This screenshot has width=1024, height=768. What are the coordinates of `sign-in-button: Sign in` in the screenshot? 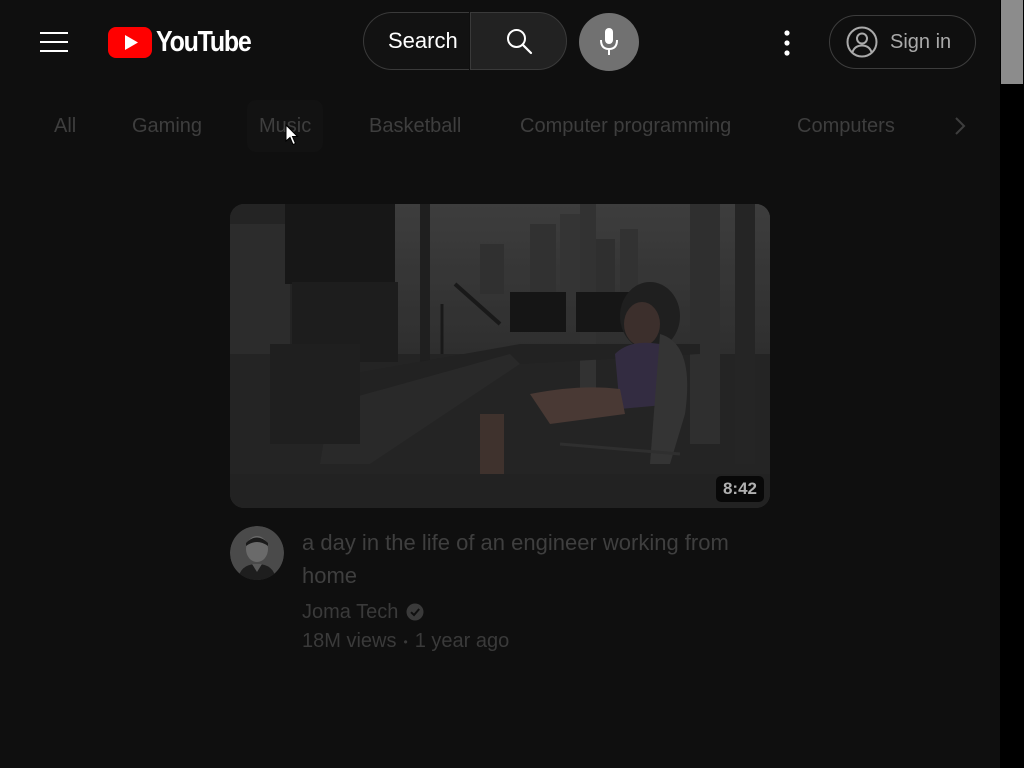 It's located at (902, 42).